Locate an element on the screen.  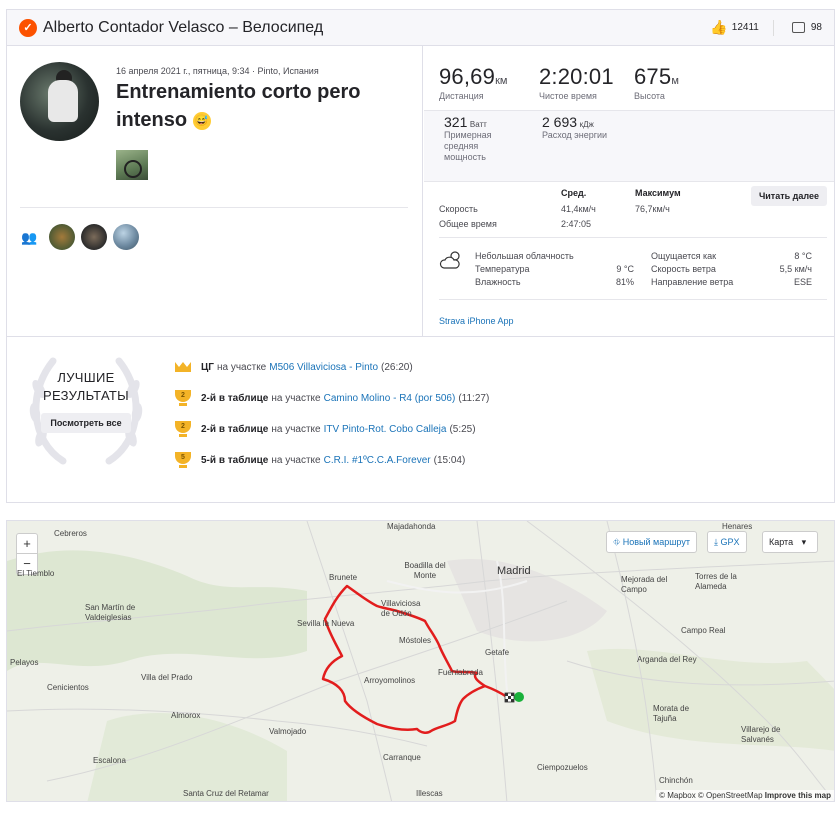
map-type-label: Карта is located at coordinates (781, 542).